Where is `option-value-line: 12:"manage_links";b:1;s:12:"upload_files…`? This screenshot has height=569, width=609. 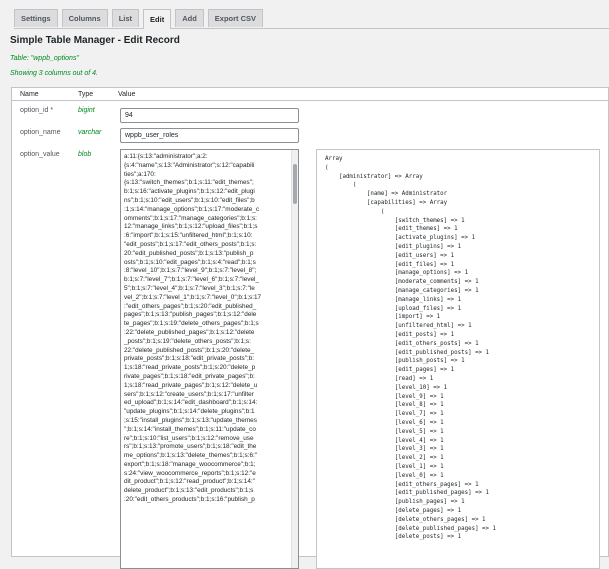 option-value-line: 12:"manage_links";b:1;s:12:"upload_files… is located at coordinates (191, 227).